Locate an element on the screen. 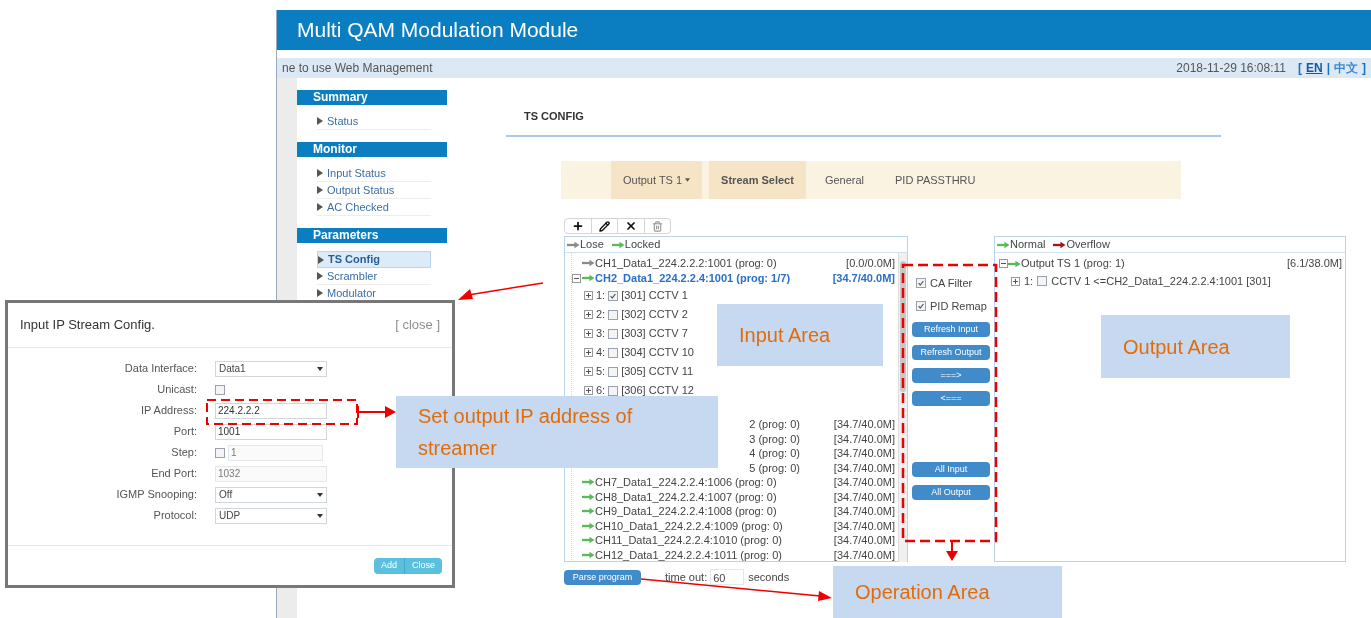  operation-button: Refresh Output is located at coordinates (951, 352).